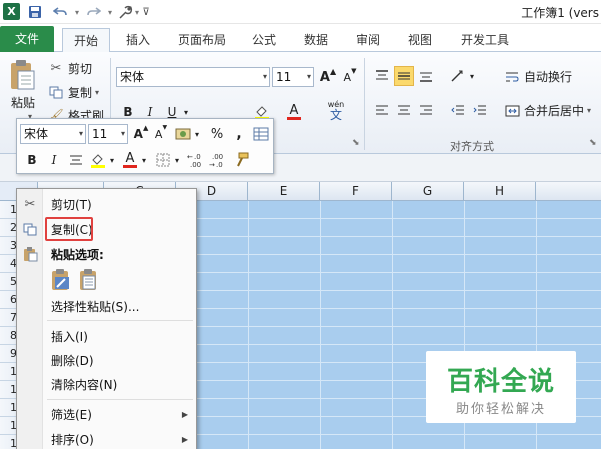  What do you see at coordinates (264, 76) in the screenshot?
I see `font-name-dropdown-icon: ▾` at bounding box center [264, 76].